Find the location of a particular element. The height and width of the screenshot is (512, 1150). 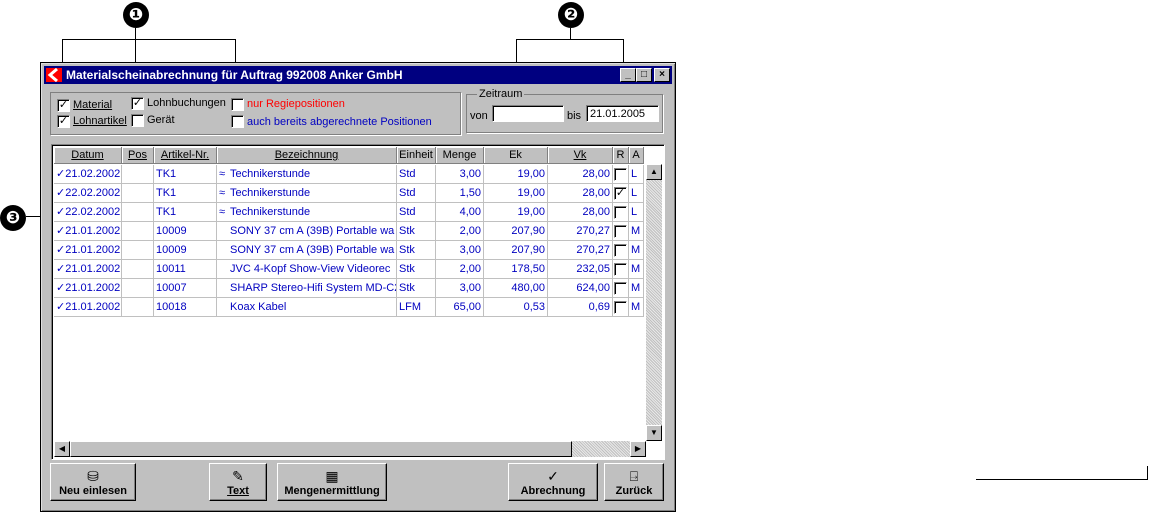

von-date-field is located at coordinates (528, 113).